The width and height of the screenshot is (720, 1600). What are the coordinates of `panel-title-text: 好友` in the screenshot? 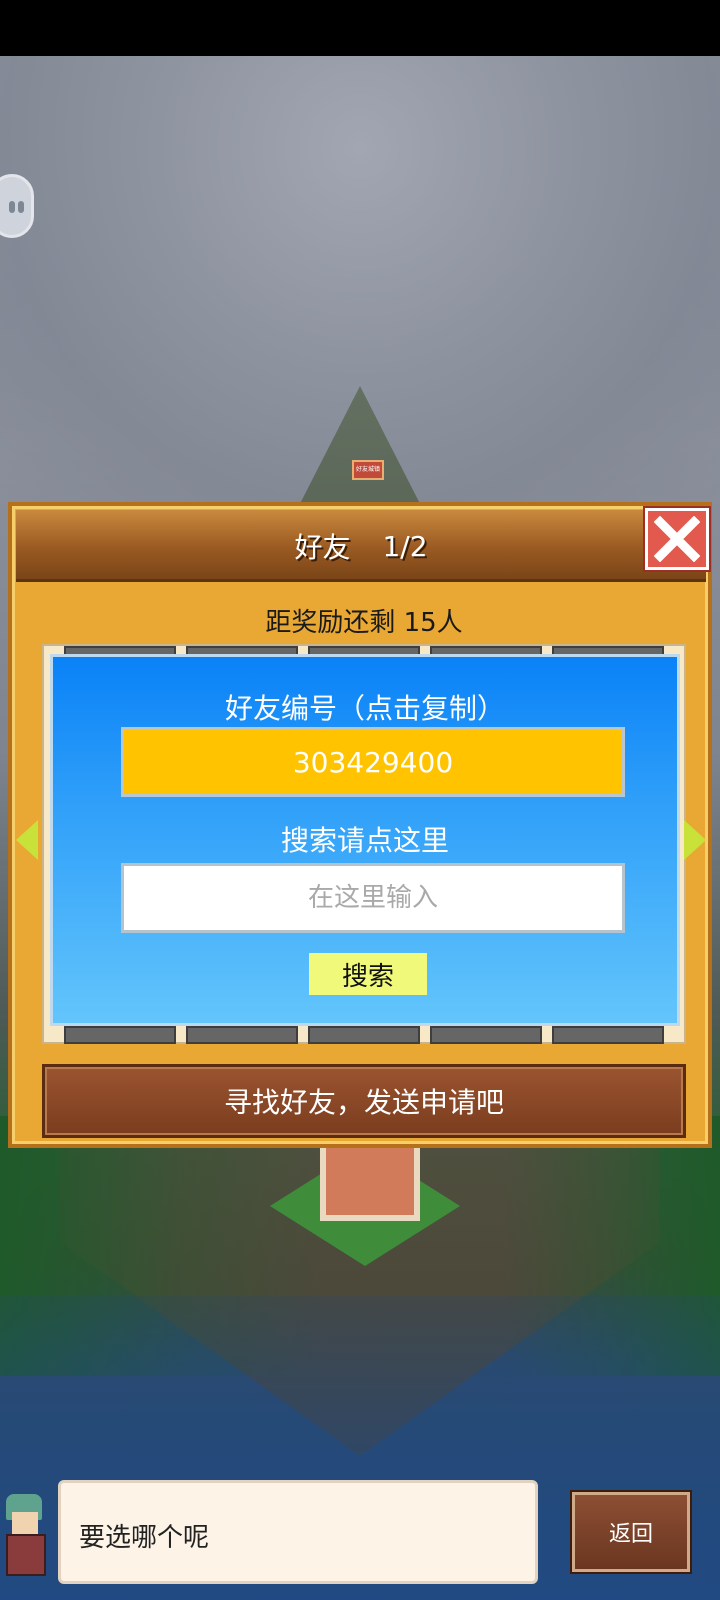 It's located at (322, 547).